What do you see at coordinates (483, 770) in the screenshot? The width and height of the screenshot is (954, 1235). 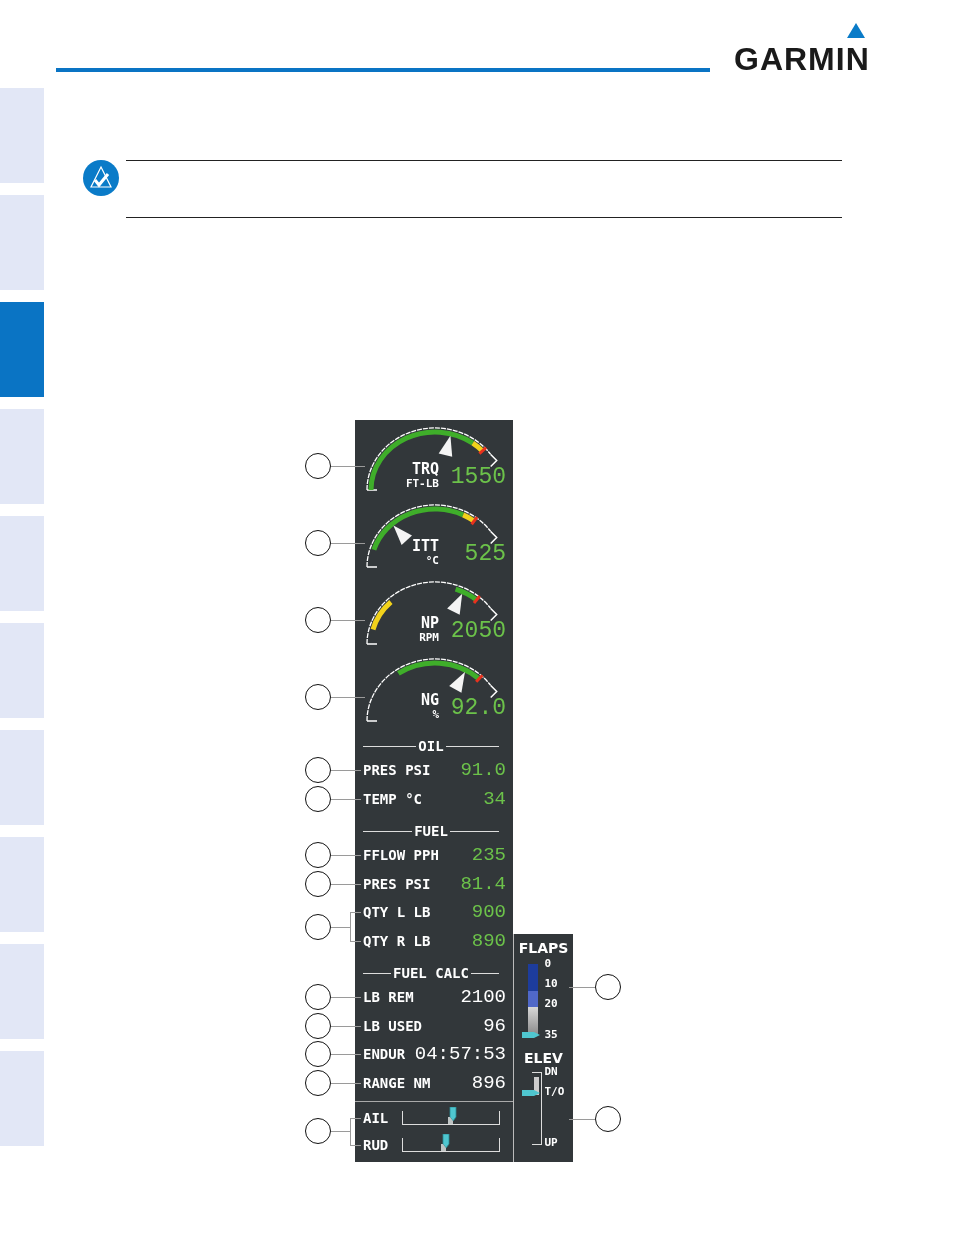 I see `readout-value: 91.0` at bounding box center [483, 770].